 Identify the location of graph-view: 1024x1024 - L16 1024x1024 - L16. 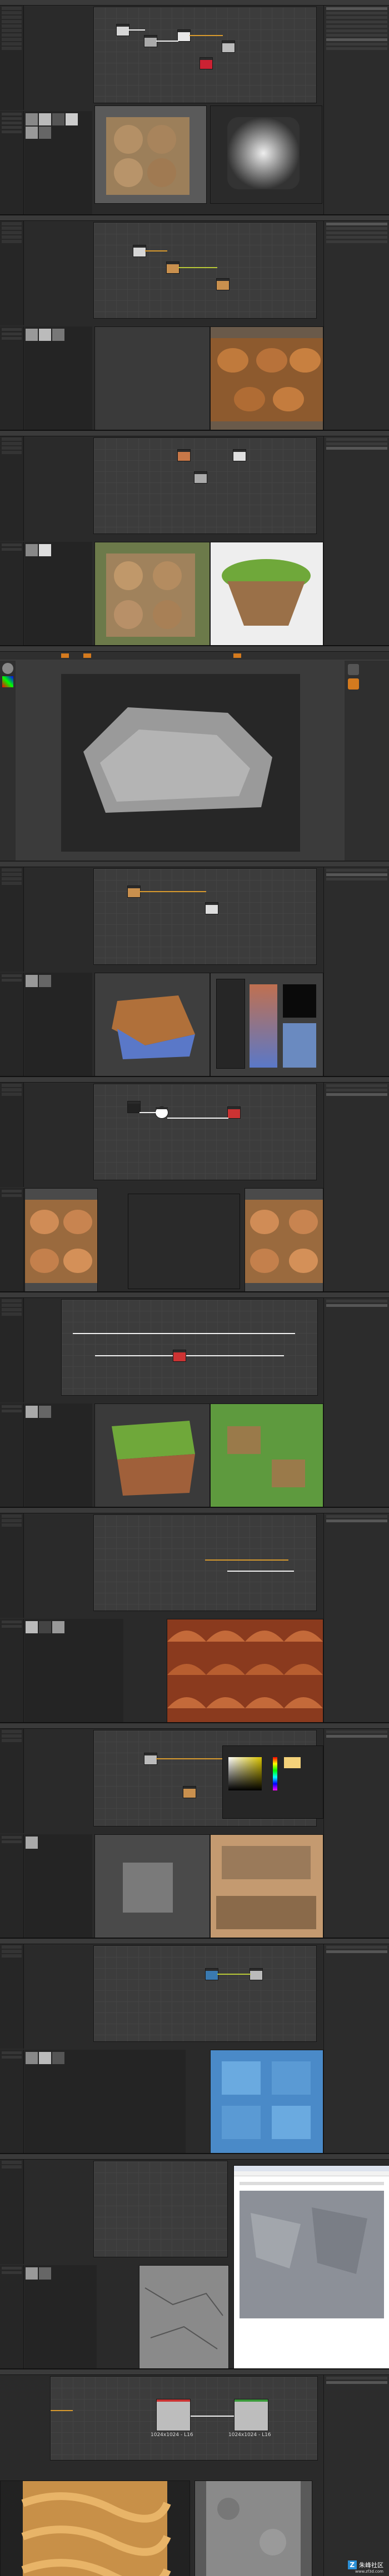
(184, 2418).